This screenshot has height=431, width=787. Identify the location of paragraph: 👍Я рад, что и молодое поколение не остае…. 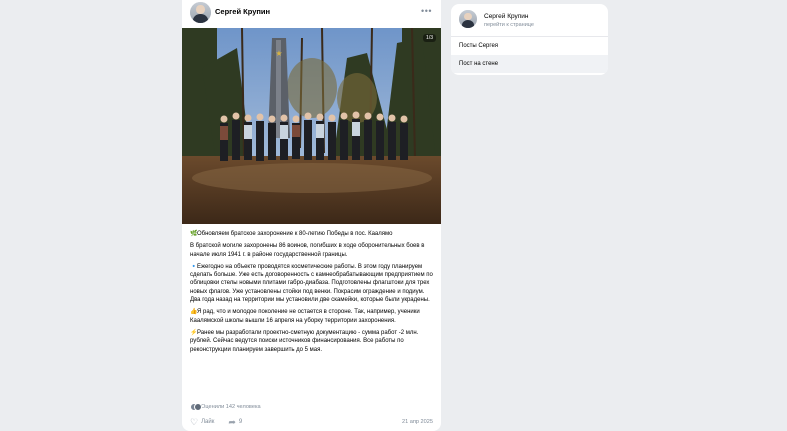
(305, 316).